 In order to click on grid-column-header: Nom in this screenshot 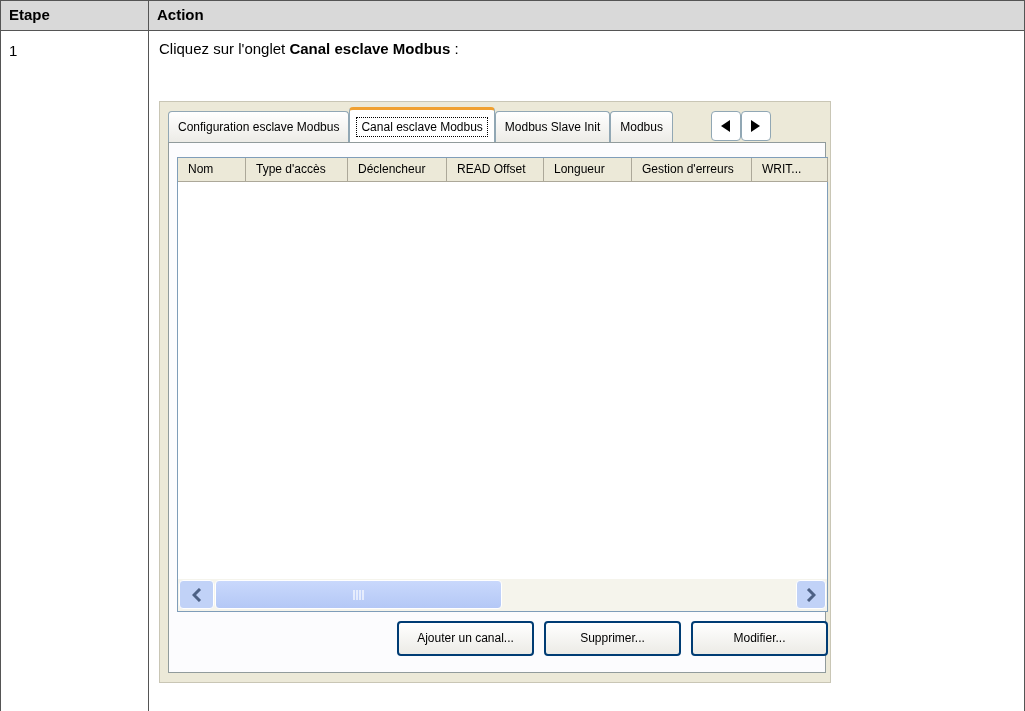, I will do `click(212, 169)`.